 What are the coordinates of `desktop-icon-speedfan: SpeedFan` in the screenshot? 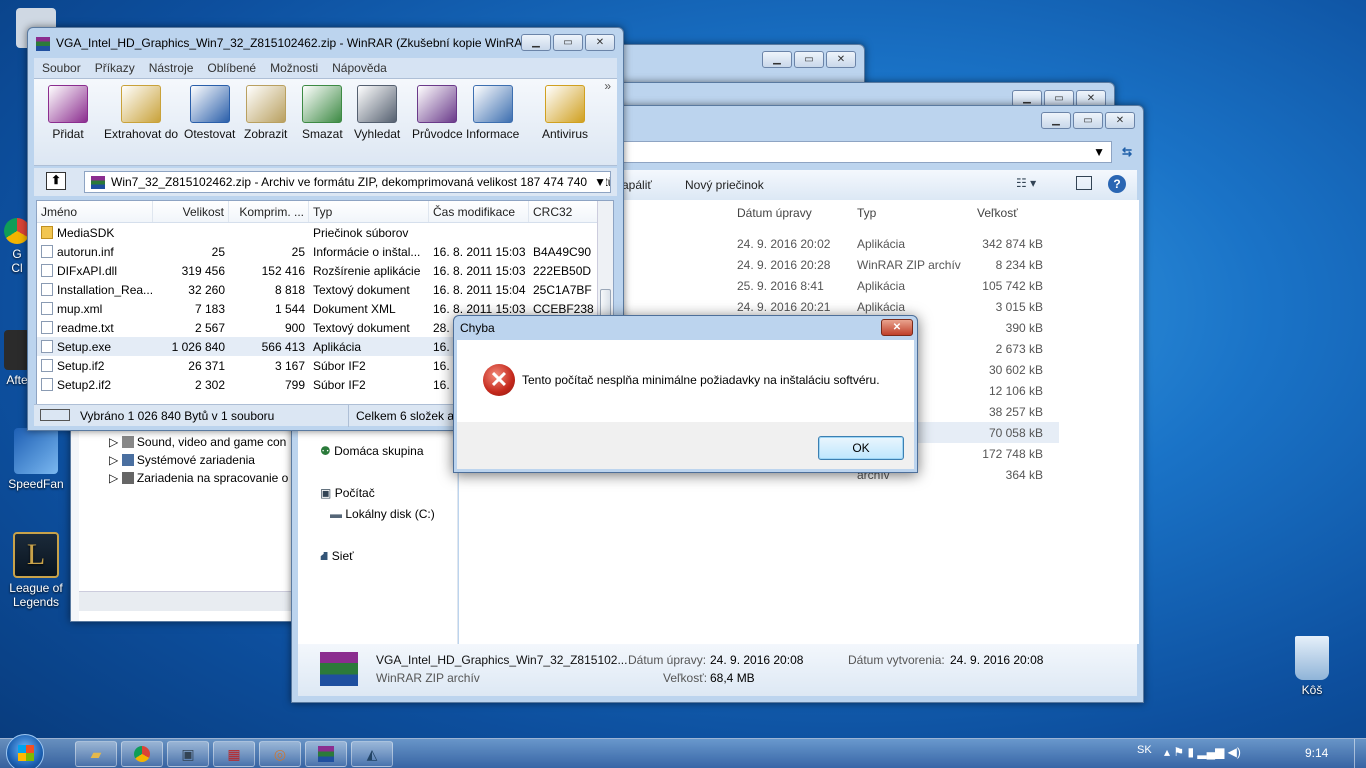 It's located at (36, 459).